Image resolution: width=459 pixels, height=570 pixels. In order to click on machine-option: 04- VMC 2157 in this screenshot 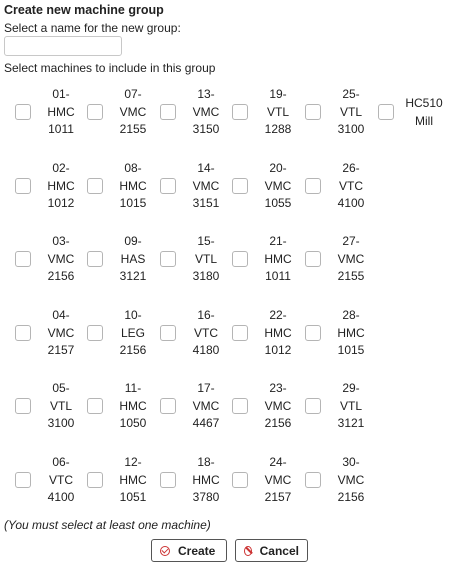, I will do `click(51, 335)`.